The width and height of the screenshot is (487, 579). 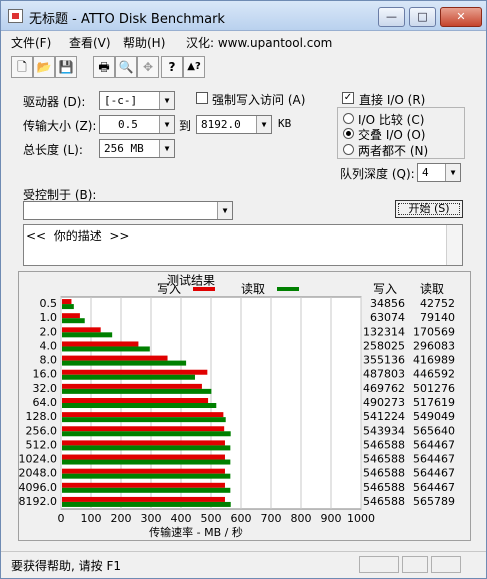 I want to click on y-tick-label: 0.5, so click(x=49, y=303).